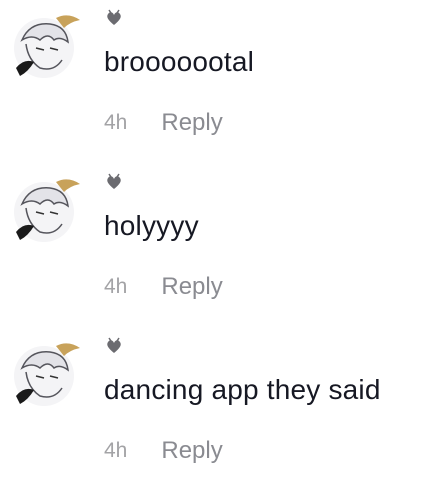 The image size is (431, 492). Describe the element at coordinates (242, 389) in the screenshot. I see `comment-text: dancing app they said` at that location.